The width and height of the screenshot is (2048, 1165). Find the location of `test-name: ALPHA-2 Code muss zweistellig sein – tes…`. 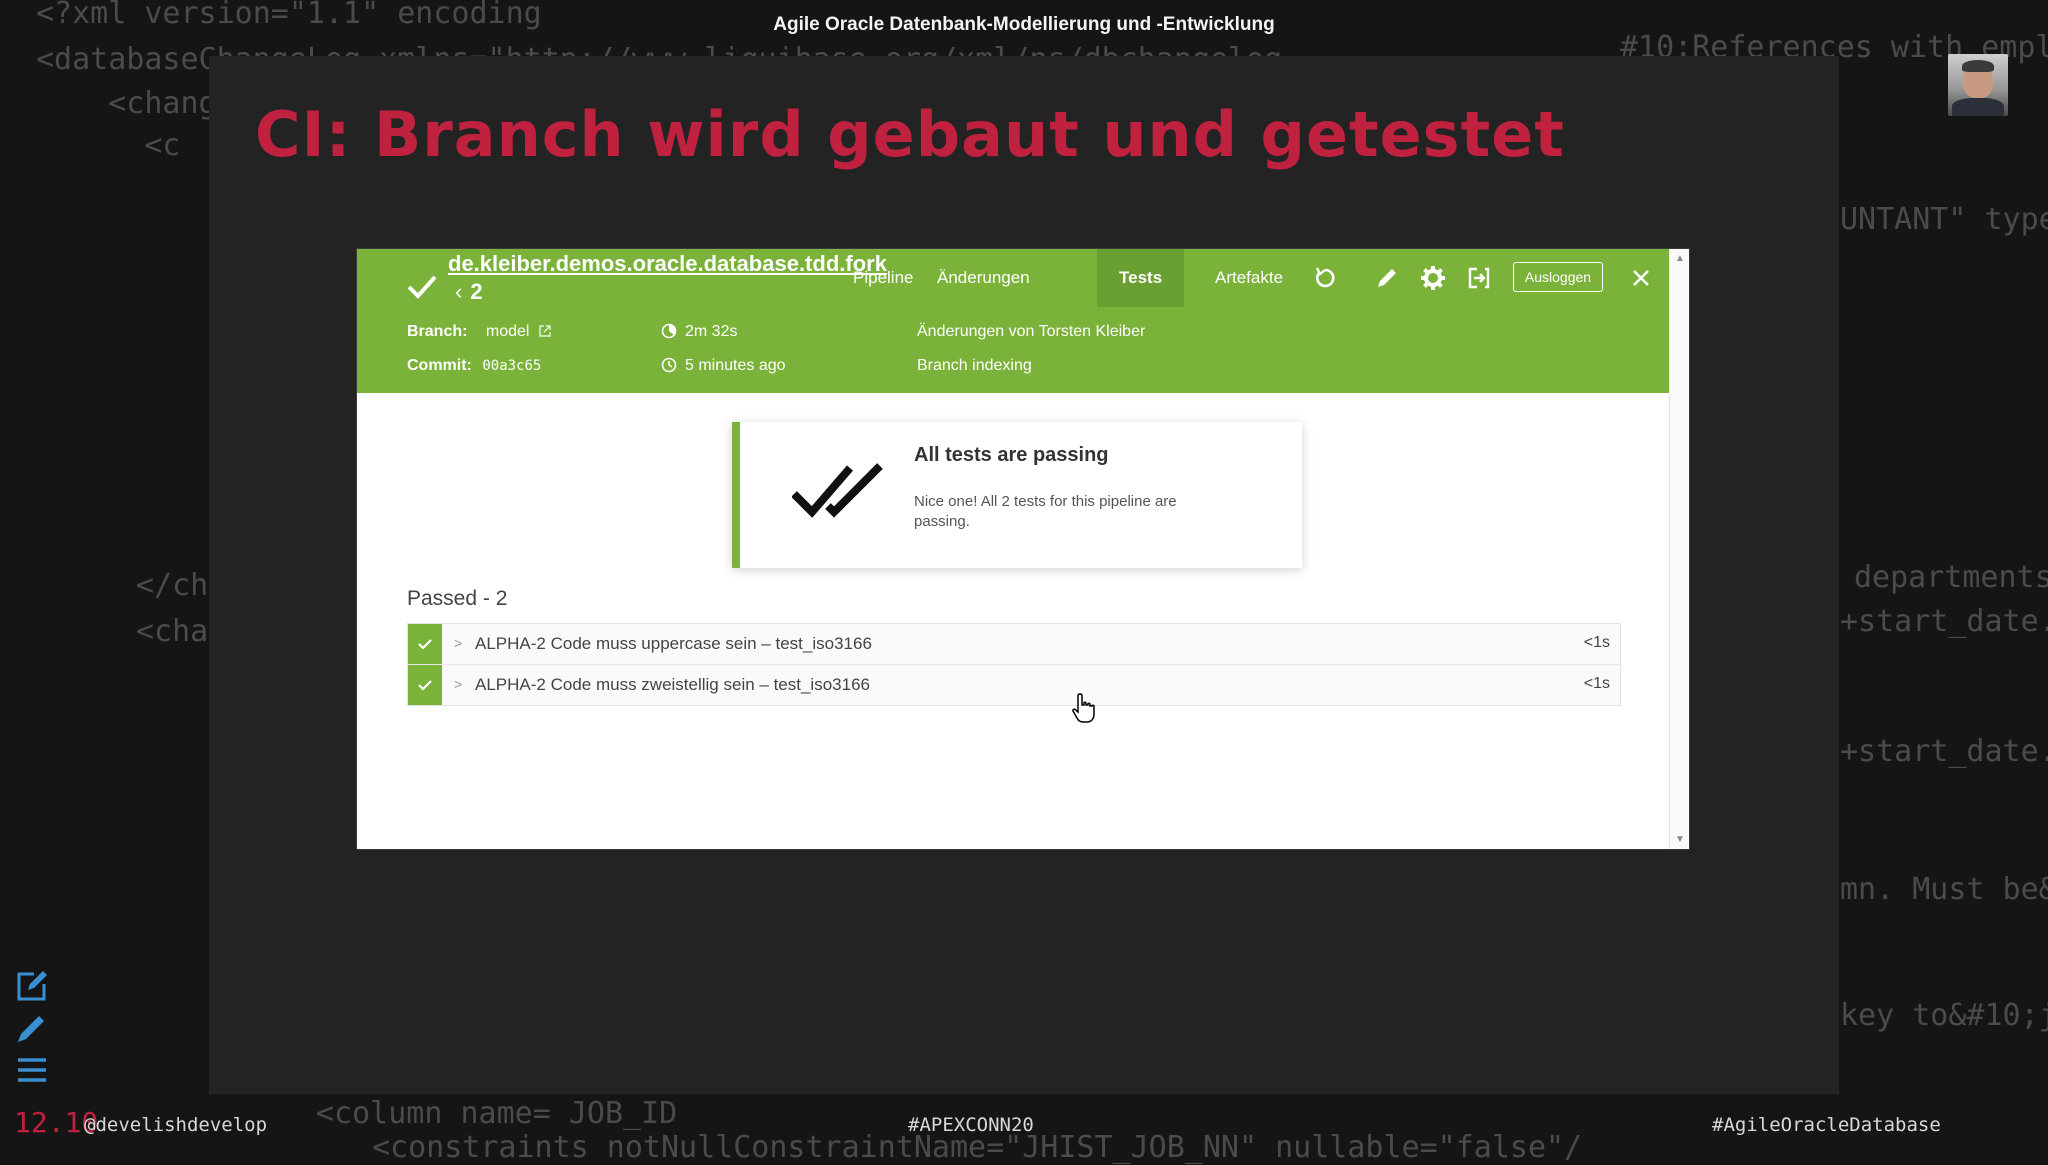

test-name: ALPHA-2 Code muss zweistellig sein – tes… is located at coordinates (672, 684).